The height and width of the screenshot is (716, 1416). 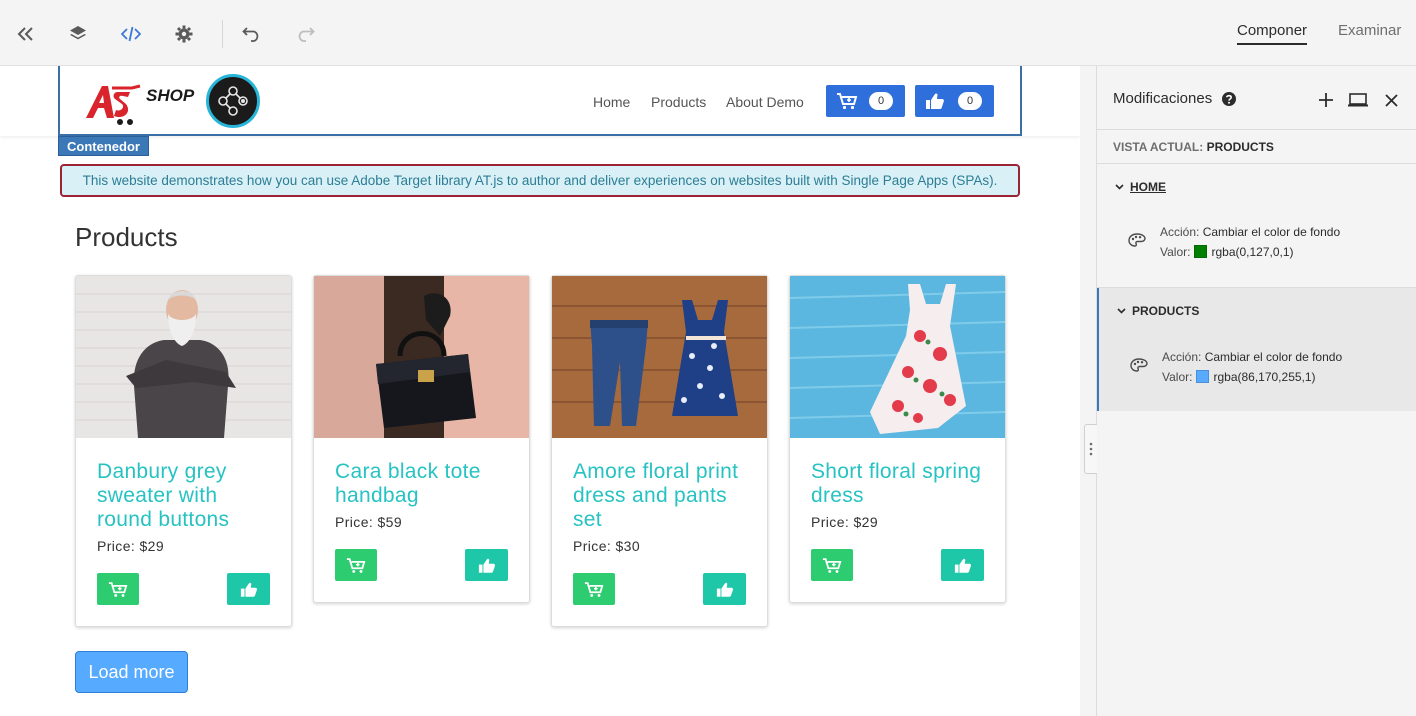 What do you see at coordinates (26, 34) in the screenshot?
I see `double-chevron-left-icon` at bounding box center [26, 34].